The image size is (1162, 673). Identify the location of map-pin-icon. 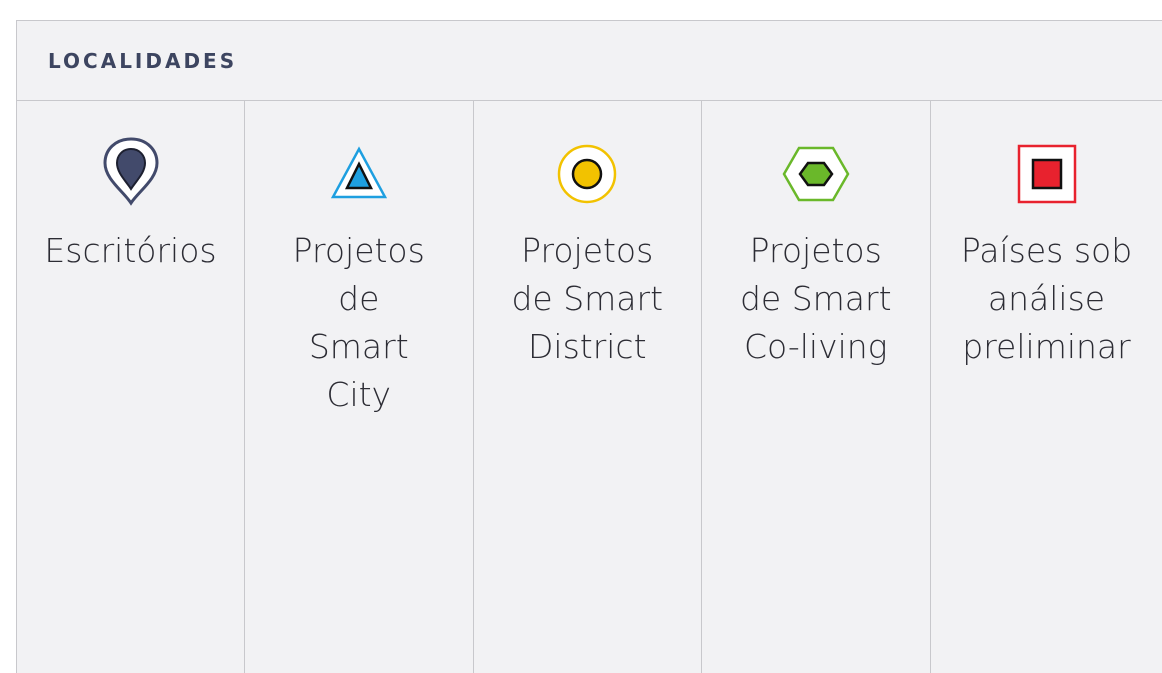
(131, 171).